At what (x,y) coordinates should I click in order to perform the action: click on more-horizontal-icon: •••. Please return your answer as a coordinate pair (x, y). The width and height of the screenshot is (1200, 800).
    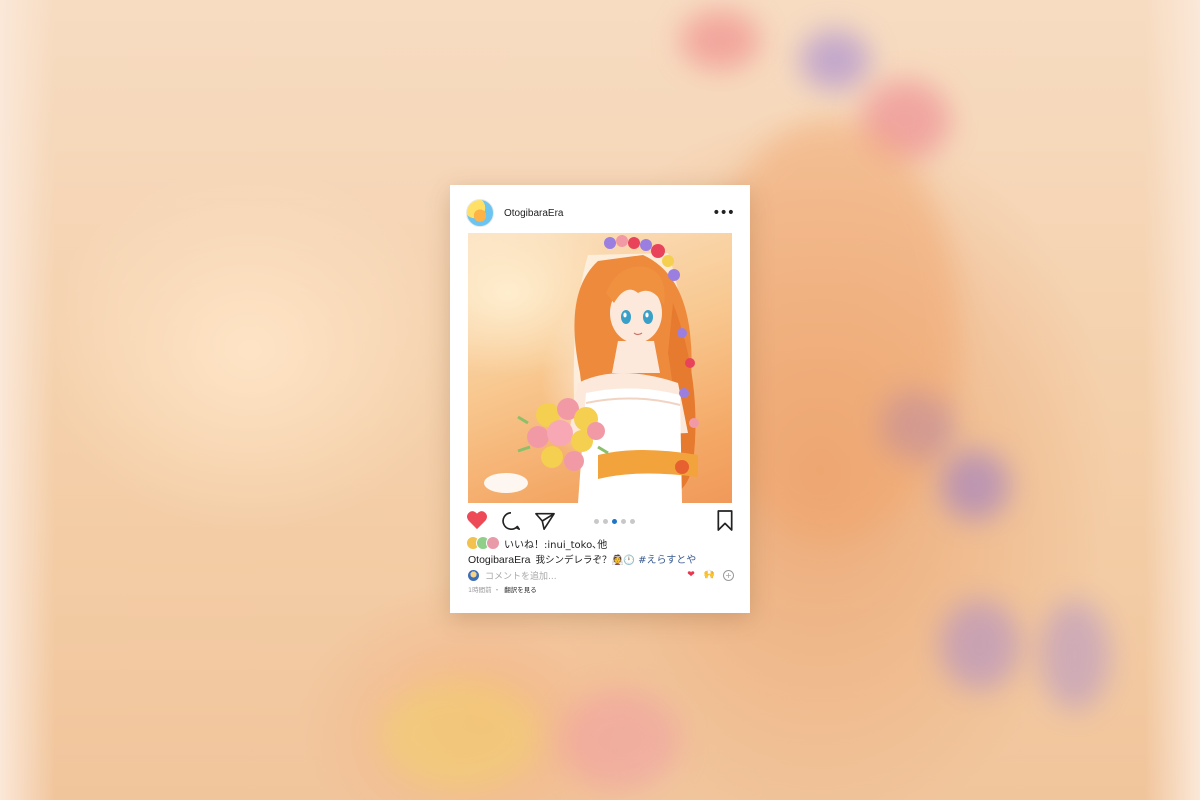
    Looking at the image, I should click on (723, 213).